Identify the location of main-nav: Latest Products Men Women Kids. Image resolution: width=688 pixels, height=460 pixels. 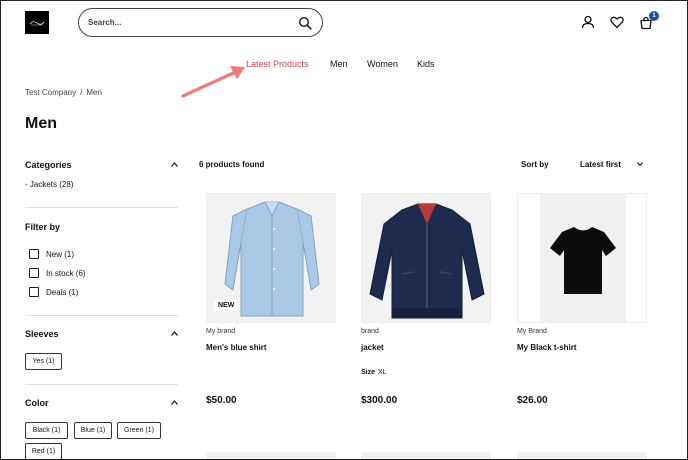
(344, 65).